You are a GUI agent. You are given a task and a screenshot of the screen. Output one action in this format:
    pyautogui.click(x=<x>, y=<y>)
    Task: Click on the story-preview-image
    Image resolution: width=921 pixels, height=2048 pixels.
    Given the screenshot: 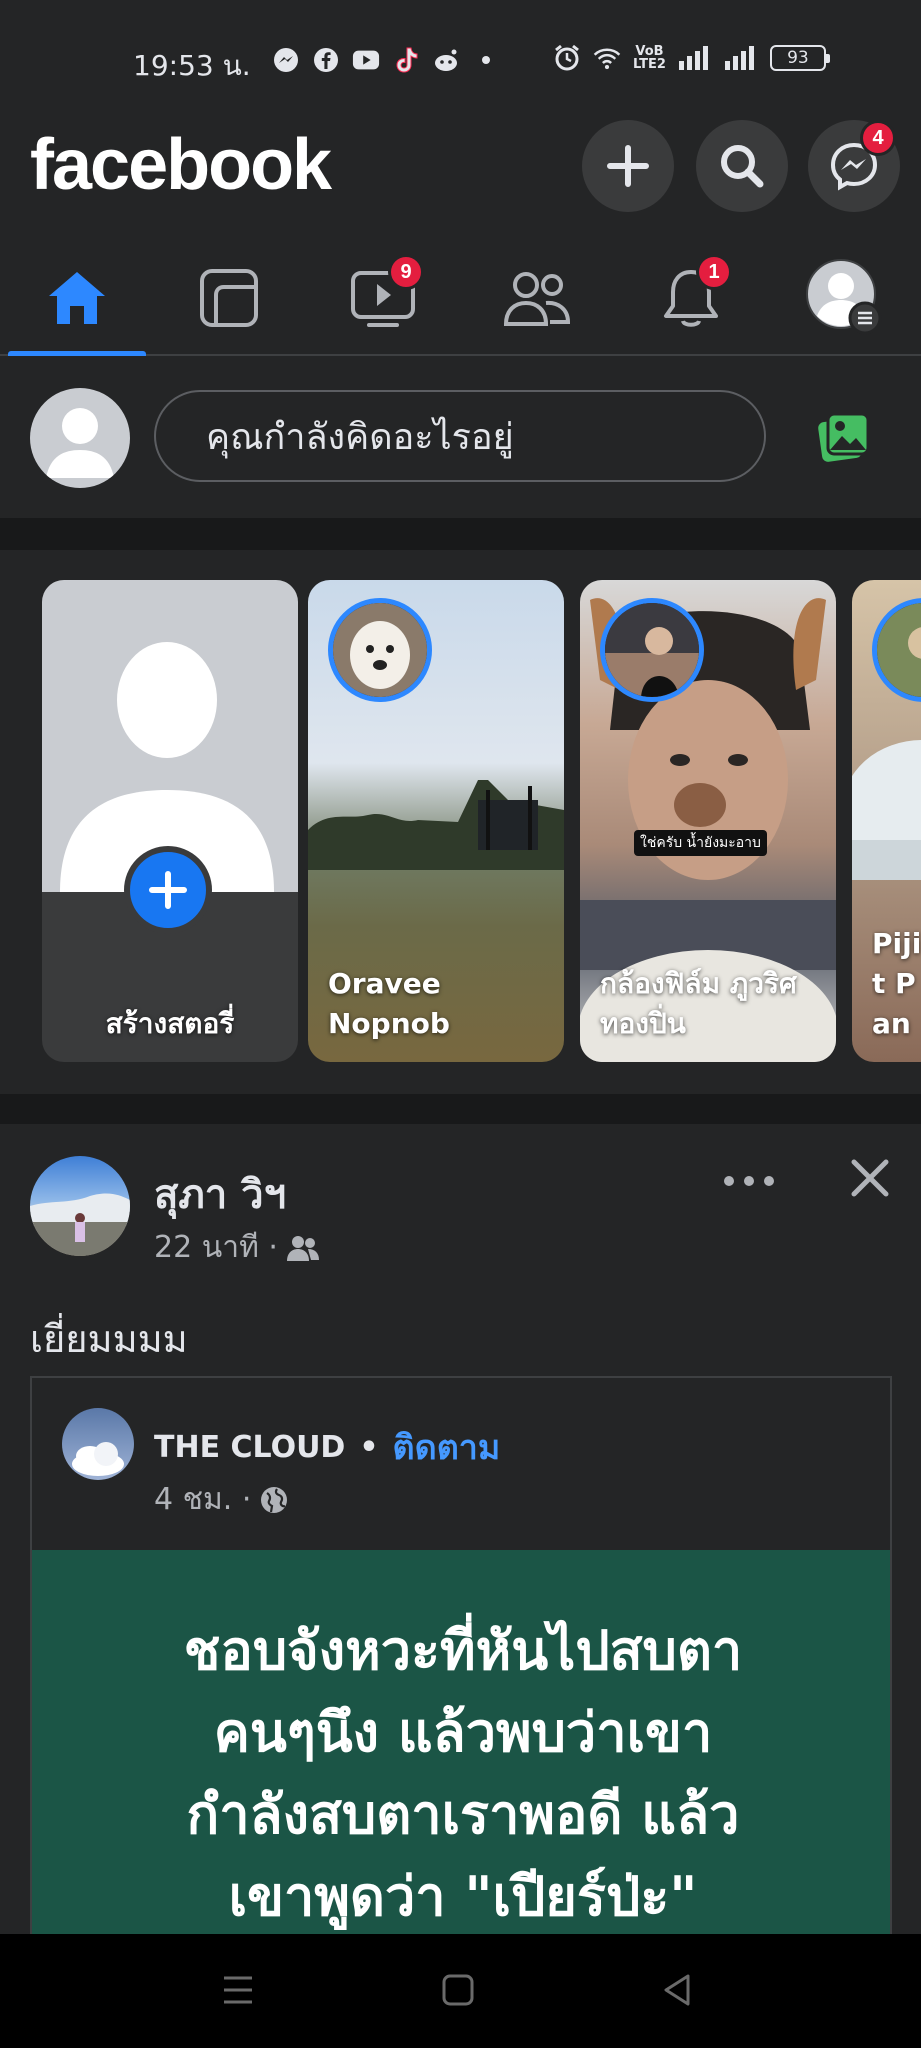 What is the action you would take?
    pyautogui.click(x=436, y=825)
    